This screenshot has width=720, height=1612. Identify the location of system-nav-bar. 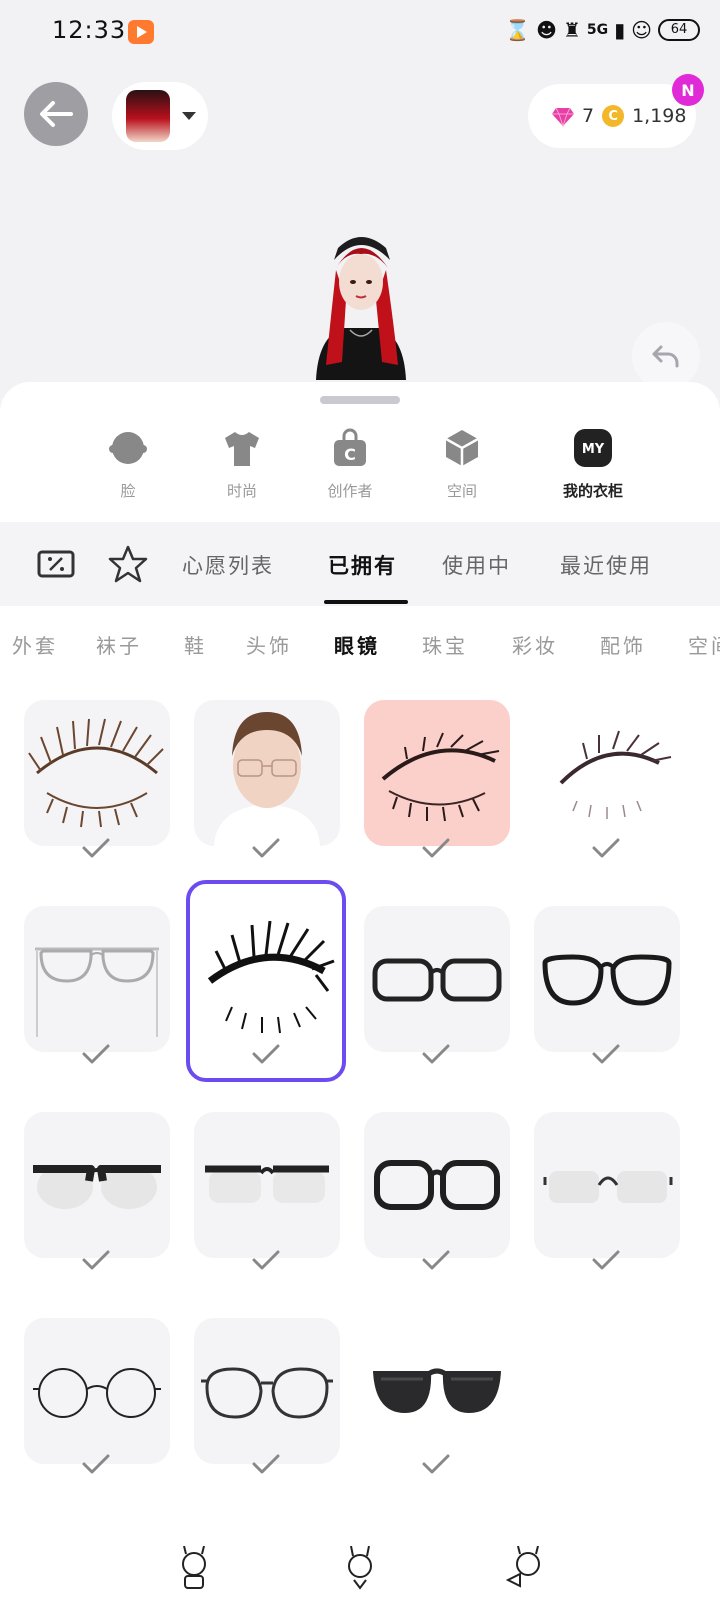
(360, 1571).